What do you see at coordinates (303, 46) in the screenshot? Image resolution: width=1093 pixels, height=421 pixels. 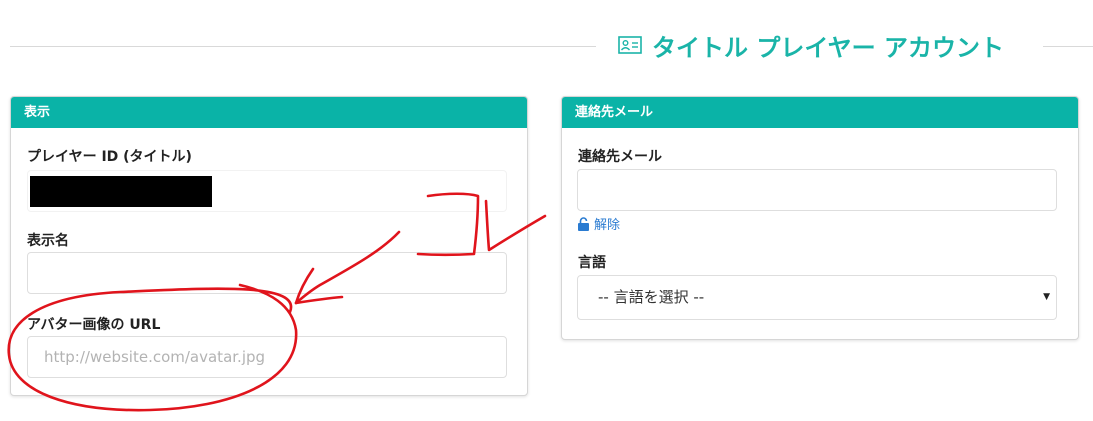 I see `header-divider-left` at bounding box center [303, 46].